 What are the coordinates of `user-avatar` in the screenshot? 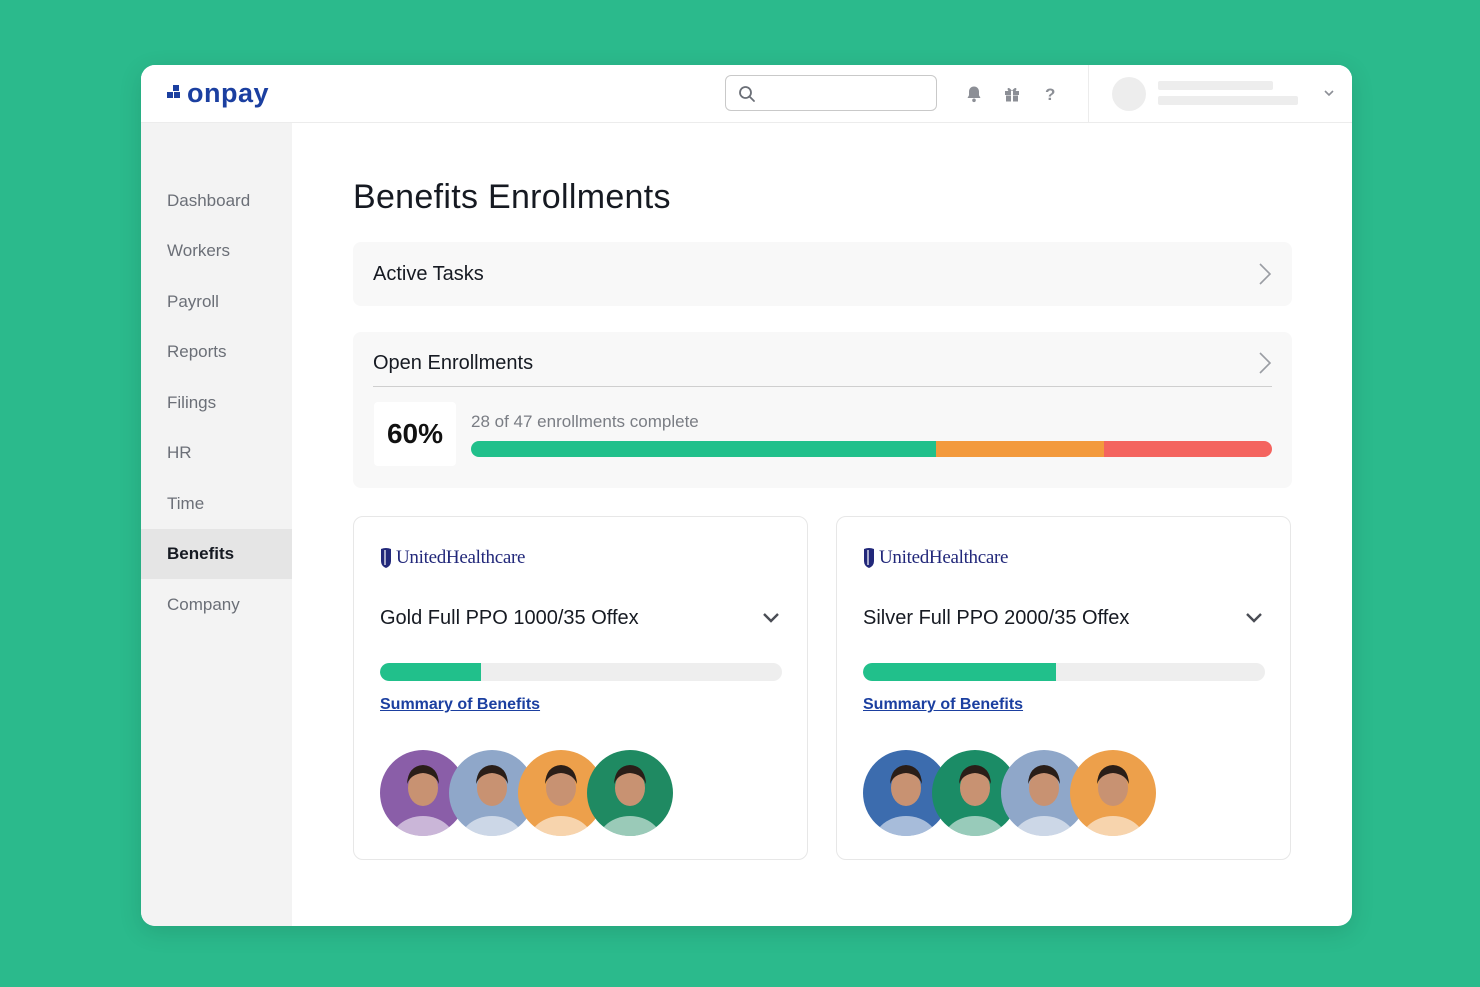 It's located at (1129, 94).